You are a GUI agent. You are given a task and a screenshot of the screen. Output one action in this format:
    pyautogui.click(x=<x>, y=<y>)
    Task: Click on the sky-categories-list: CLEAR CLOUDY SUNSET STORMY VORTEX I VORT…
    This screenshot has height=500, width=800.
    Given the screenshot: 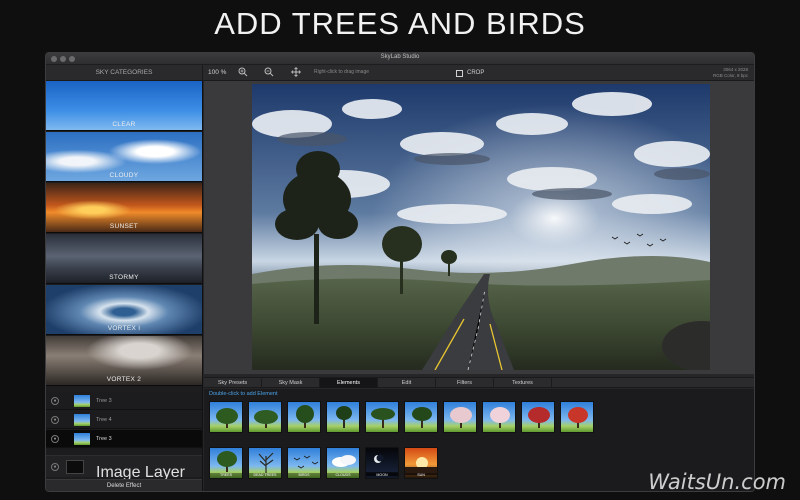 What is the action you would take?
    pyautogui.click(x=124, y=236)
    